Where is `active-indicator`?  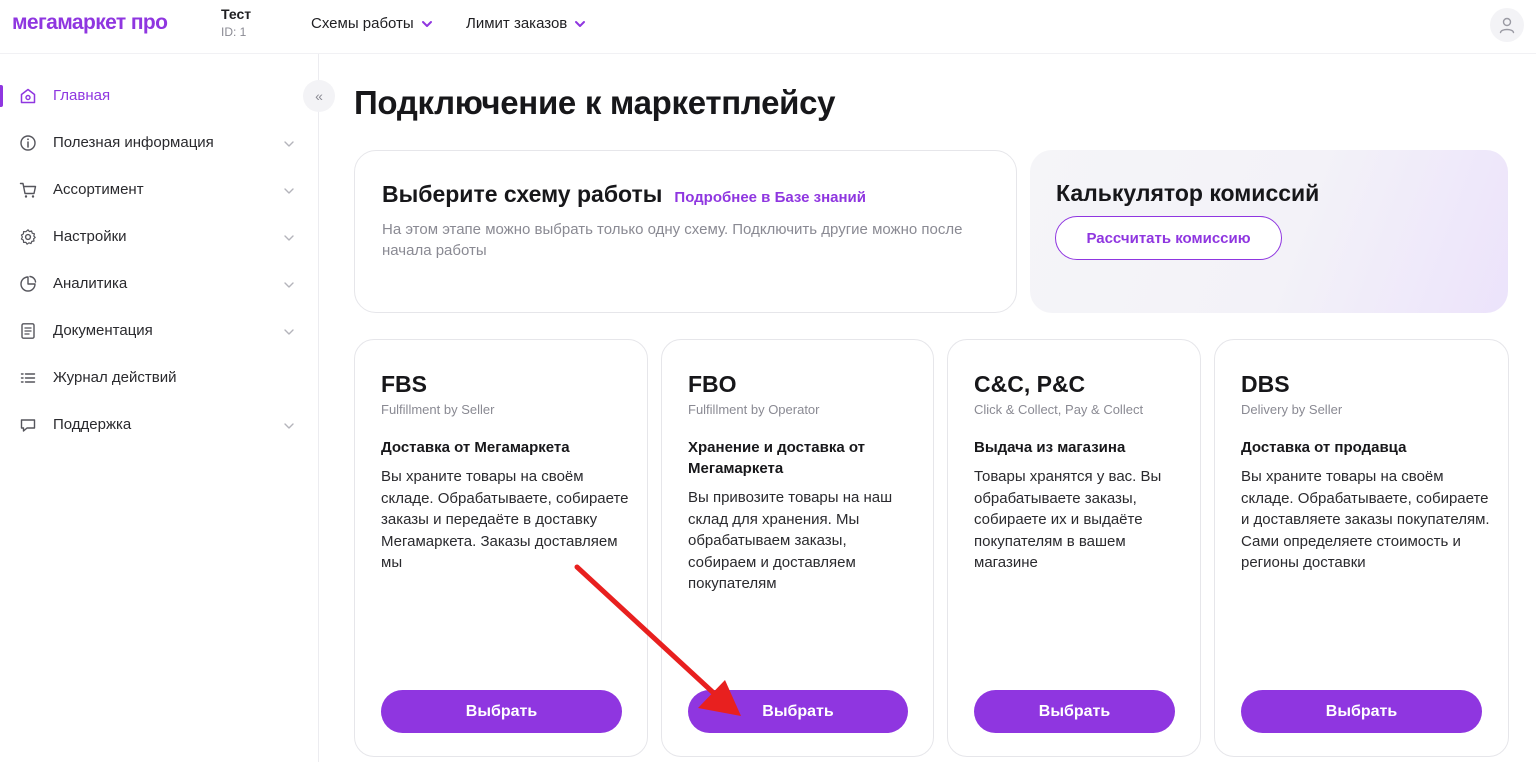 active-indicator is located at coordinates (1, 96).